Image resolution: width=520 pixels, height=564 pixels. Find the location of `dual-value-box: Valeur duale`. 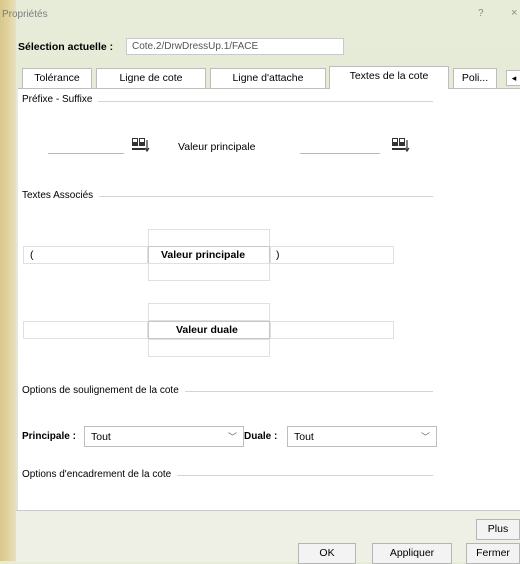

dual-value-box: Valeur duale is located at coordinates (209, 330).